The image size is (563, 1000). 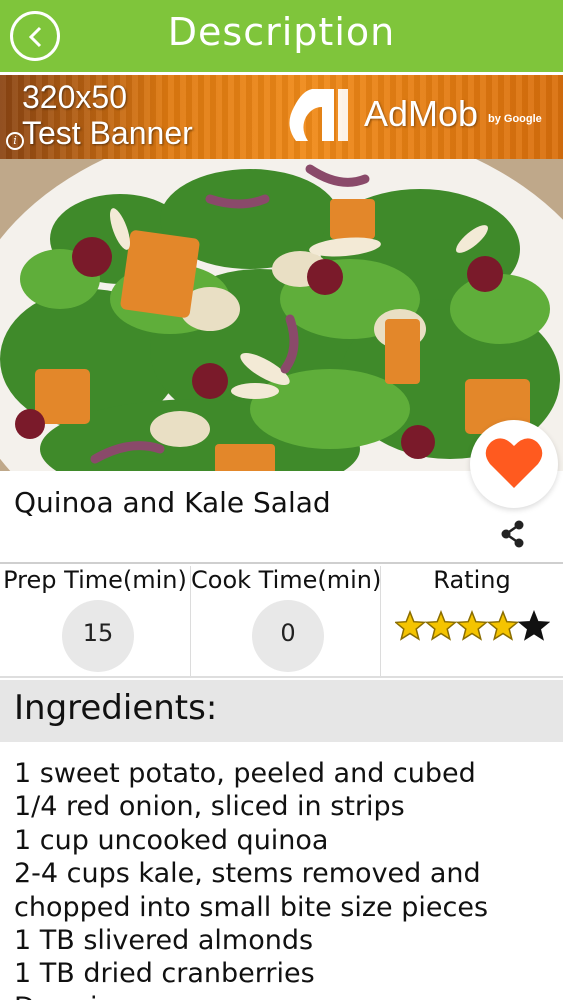 I want to click on recipe-title: Quinoa and Kale Salad, so click(x=172, y=502).